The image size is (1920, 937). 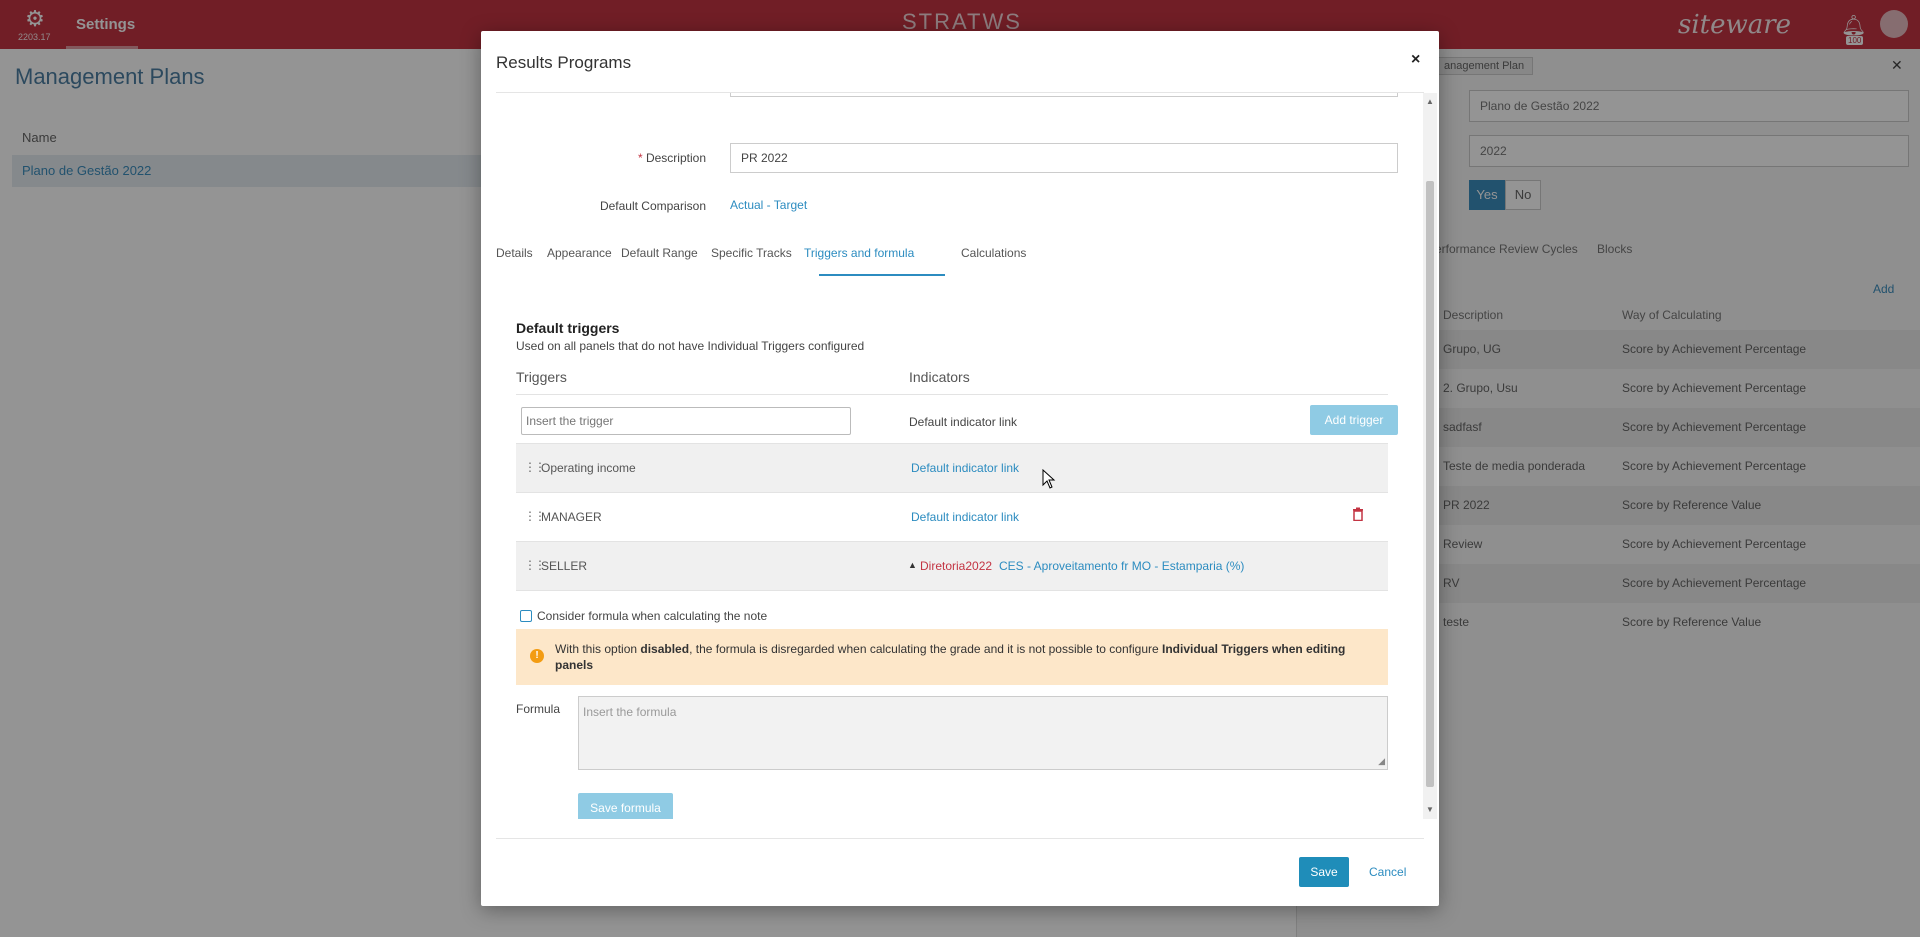 What do you see at coordinates (1430, 101) in the screenshot?
I see `scroll-up-icon: ▲` at bounding box center [1430, 101].